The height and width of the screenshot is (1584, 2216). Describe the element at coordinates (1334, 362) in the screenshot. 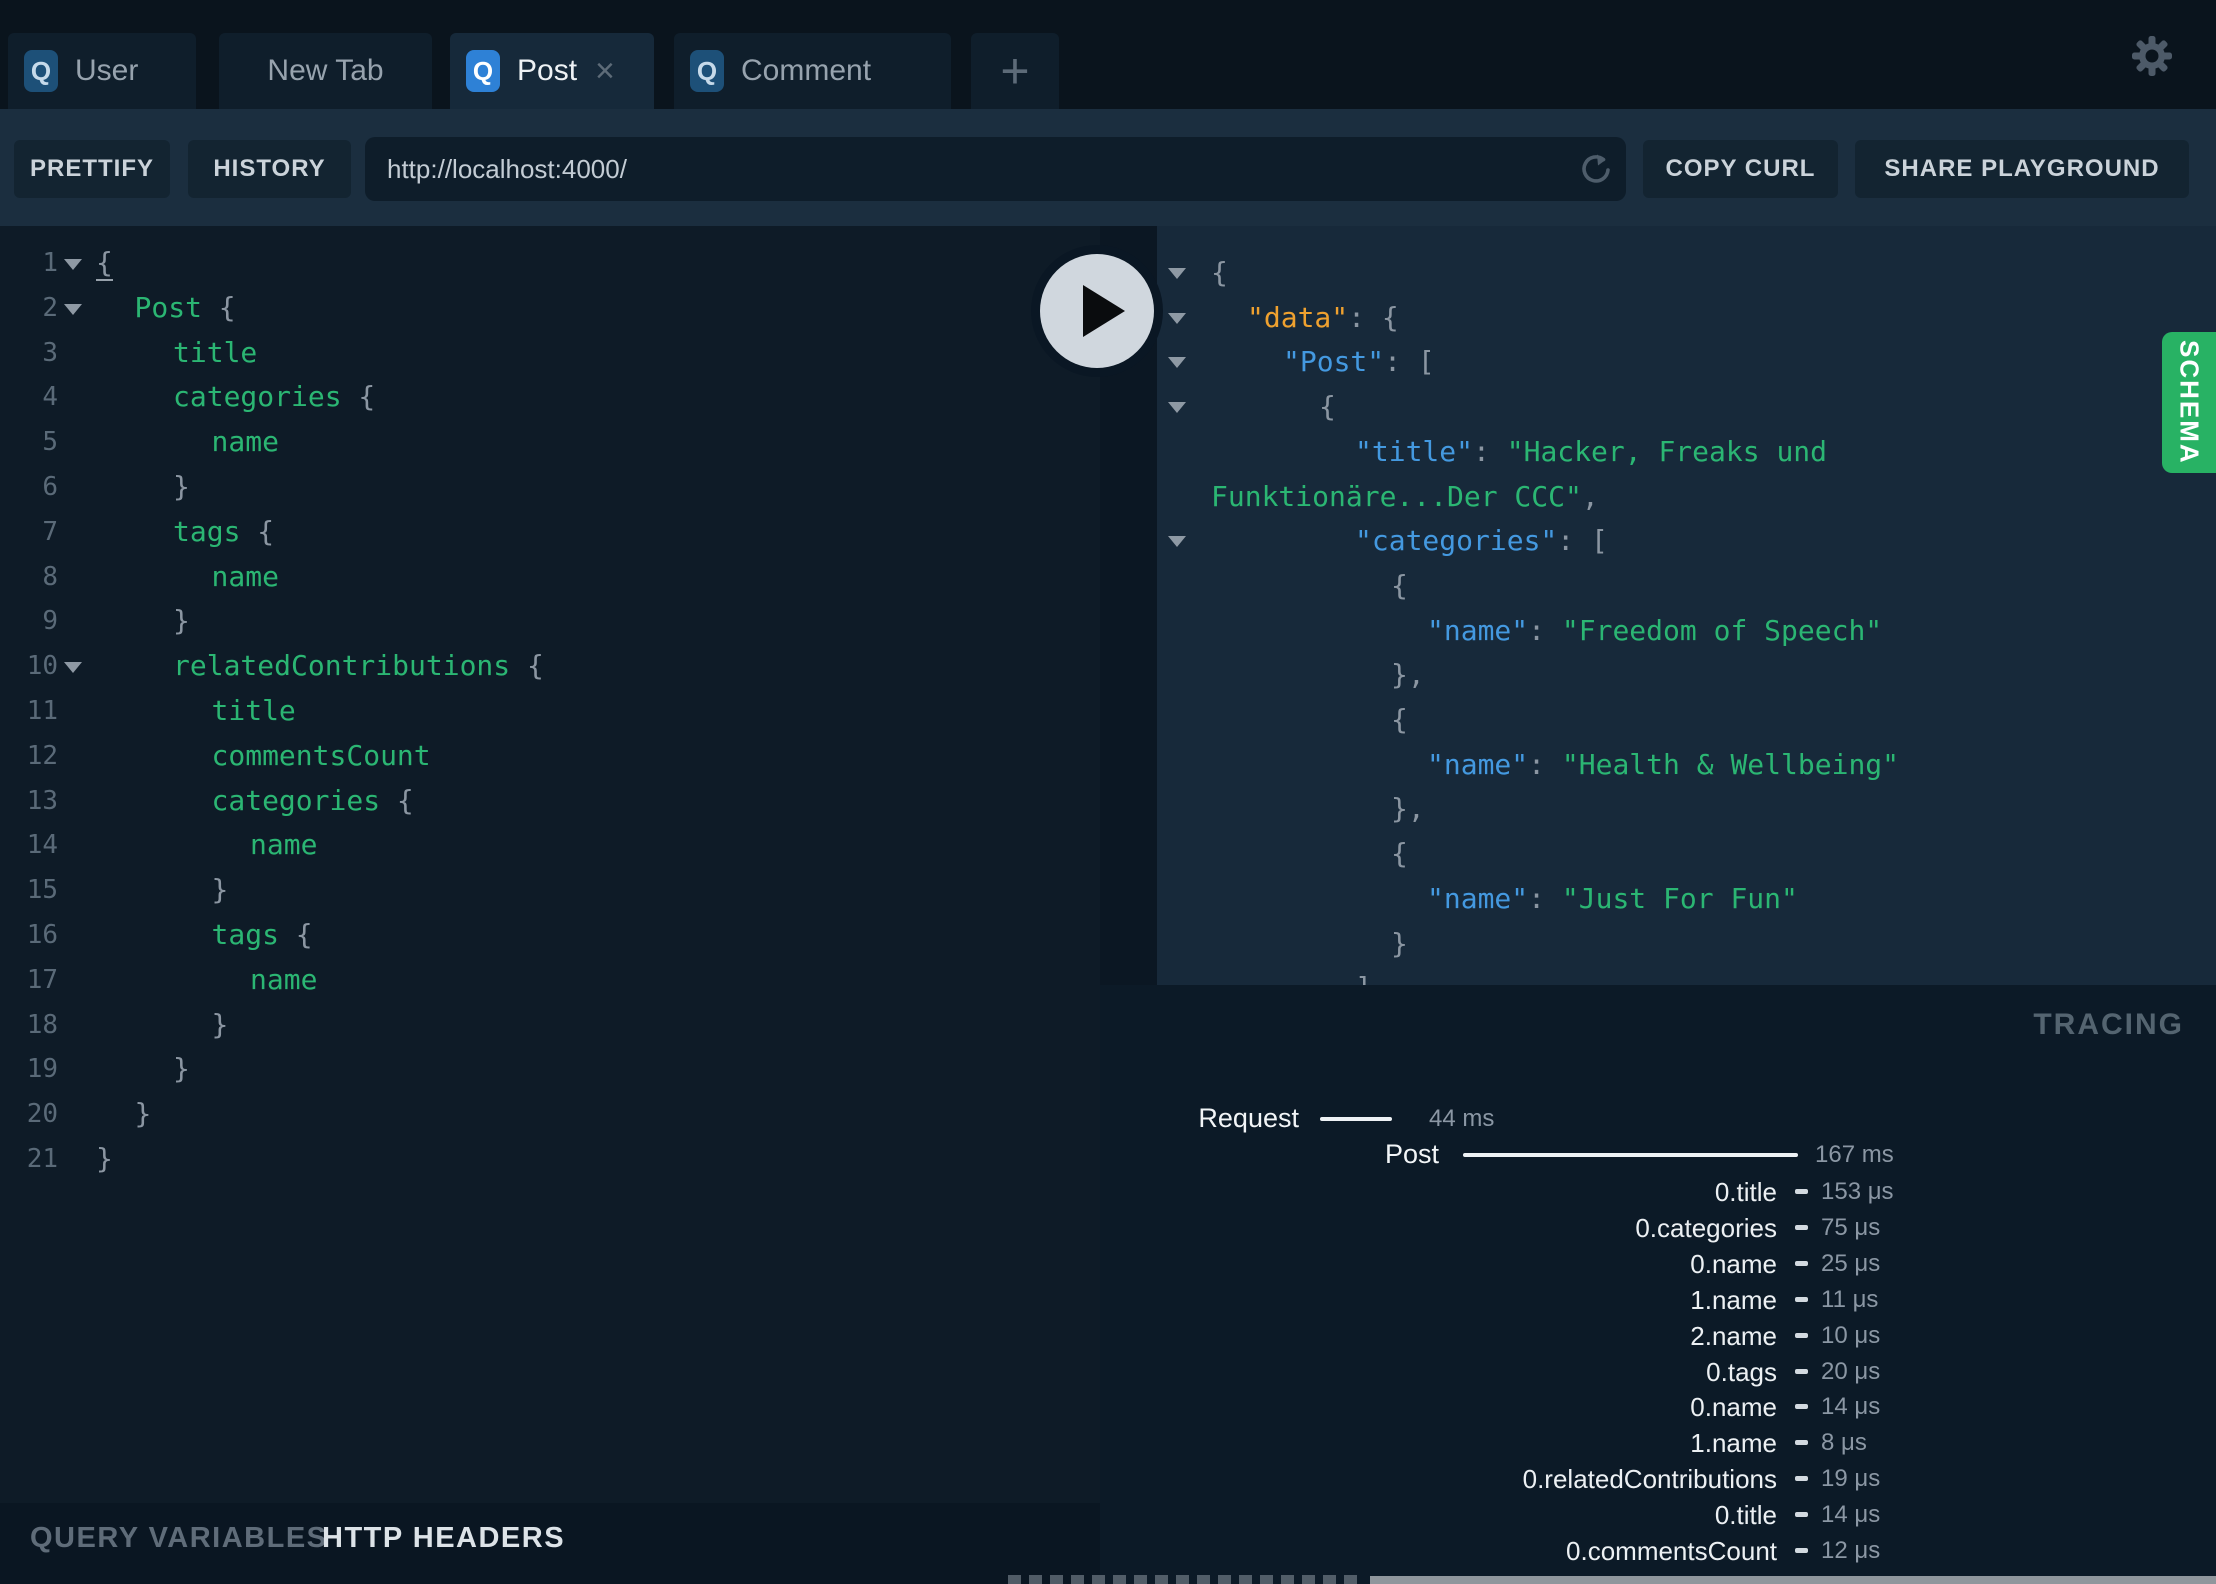

I see `json-token: "Post"` at that location.